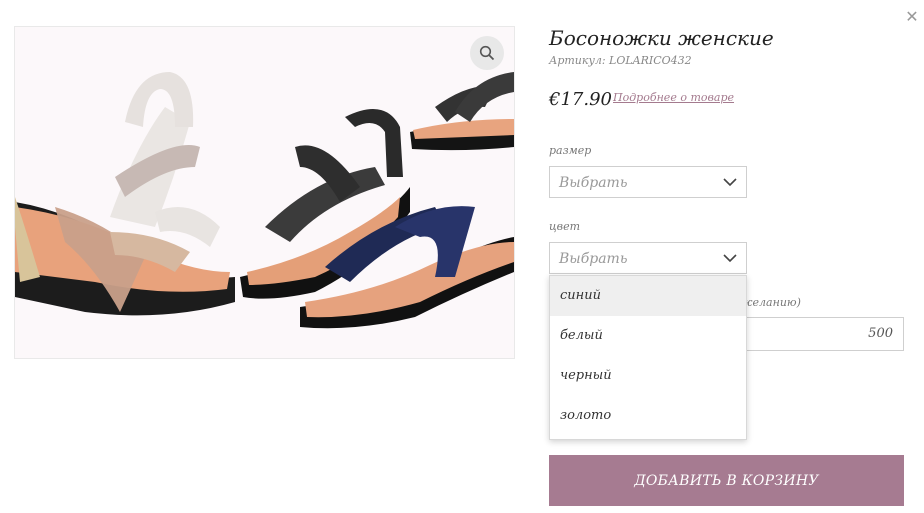 The image size is (924, 513). I want to click on size-label: размер, so click(570, 150).